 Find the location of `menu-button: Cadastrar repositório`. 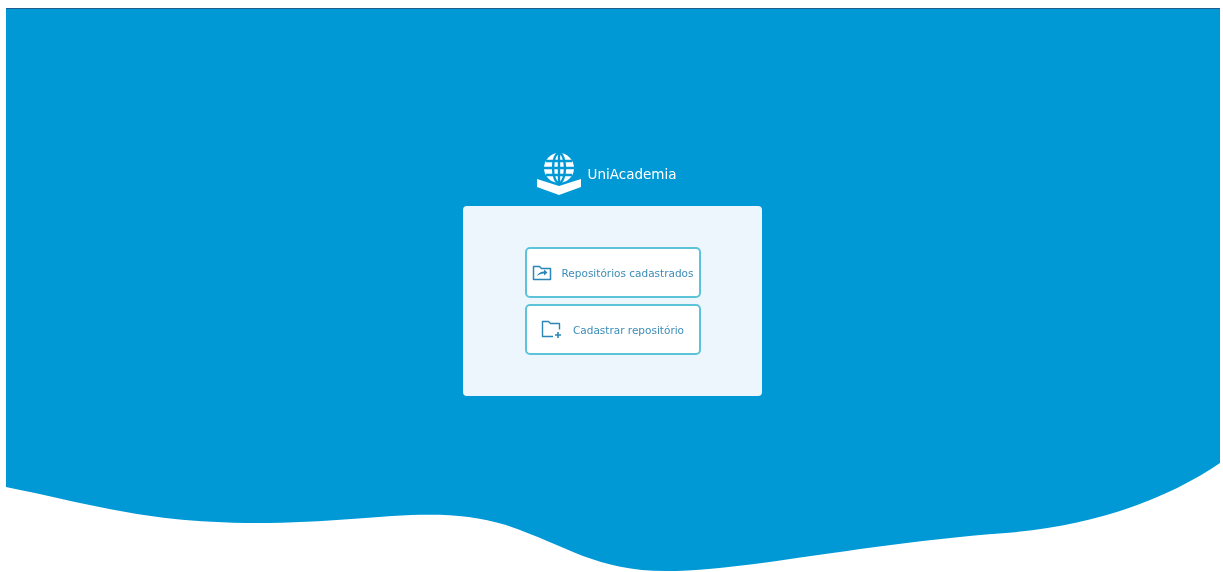

menu-button: Cadastrar repositório is located at coordinates (612, 329).